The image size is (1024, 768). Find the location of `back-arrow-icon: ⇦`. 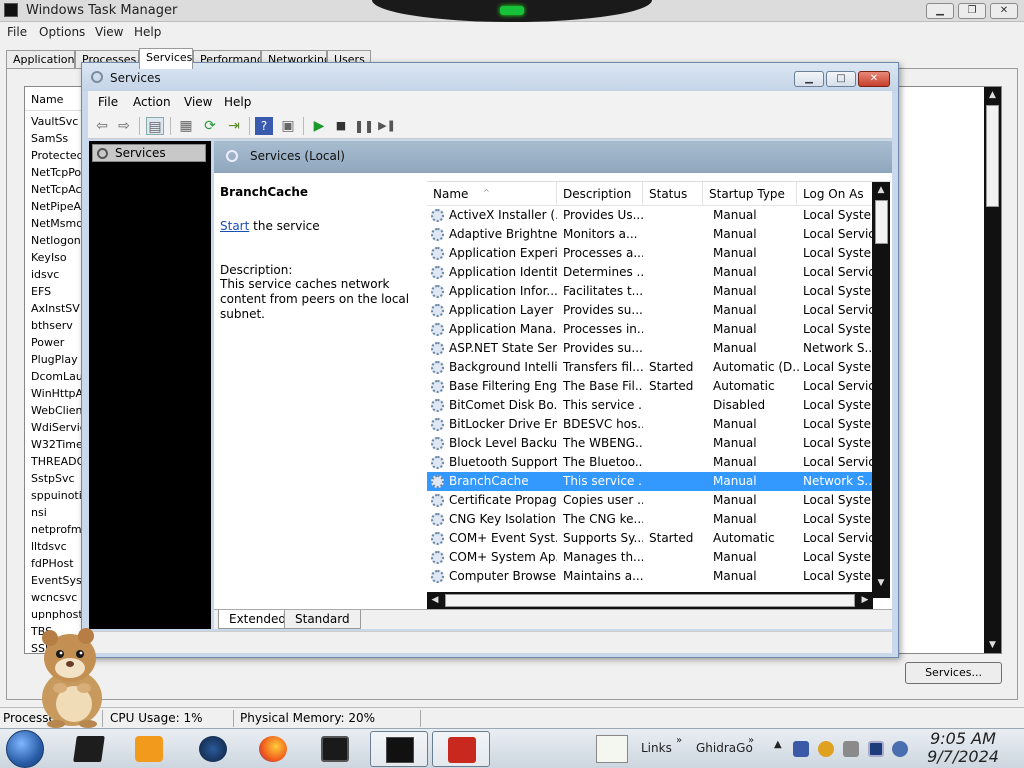

back-arrow-icon: ⇦ is located at coordinates (102, 126).